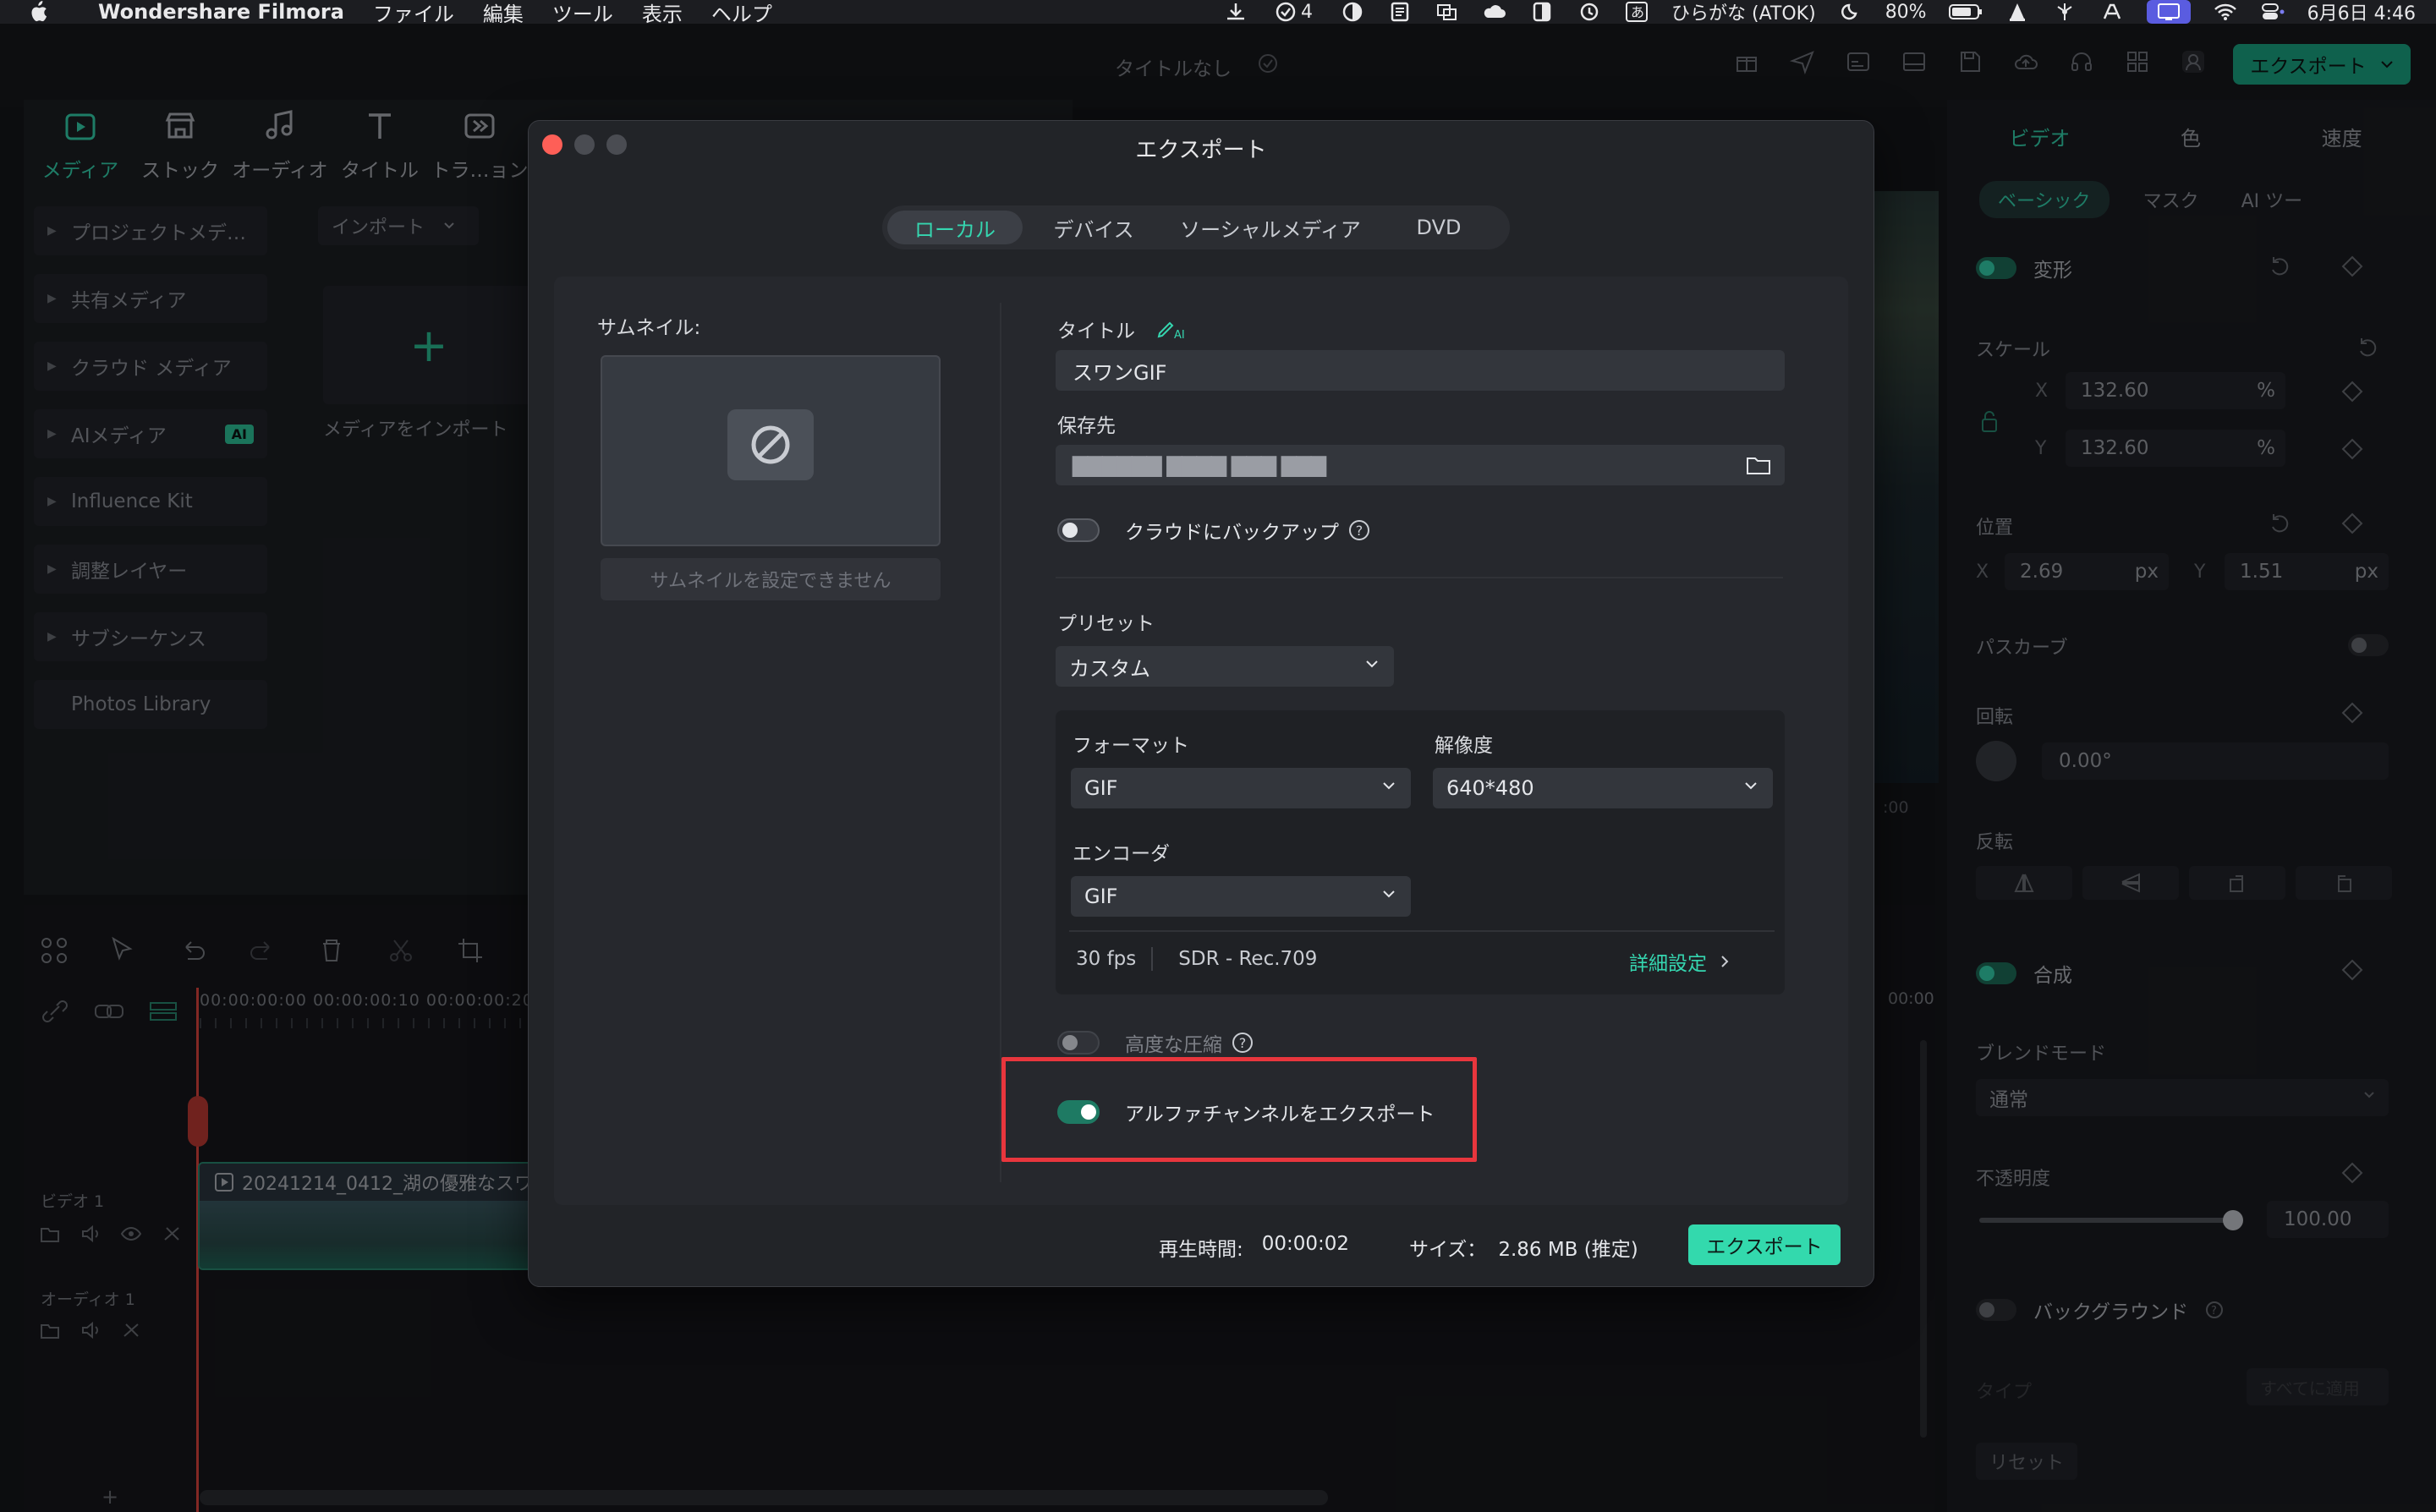 The width and height of the screenshot is (2436, 1512). I want to click on battery-icon, so click(1965, 12).